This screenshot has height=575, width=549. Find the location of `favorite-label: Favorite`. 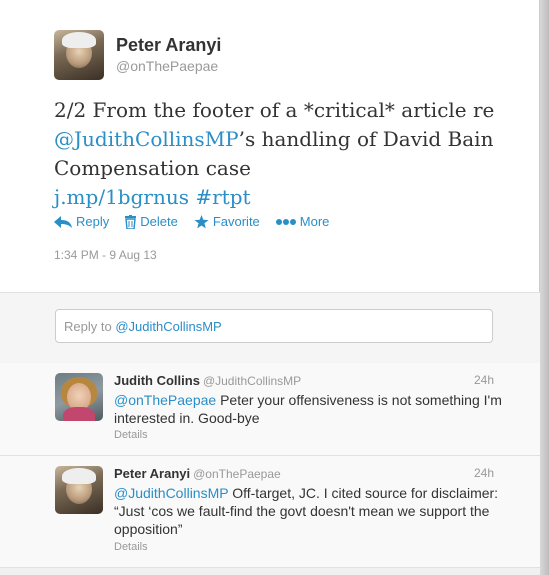

favorite-label: Favorite is located at coordinates (236, 221).